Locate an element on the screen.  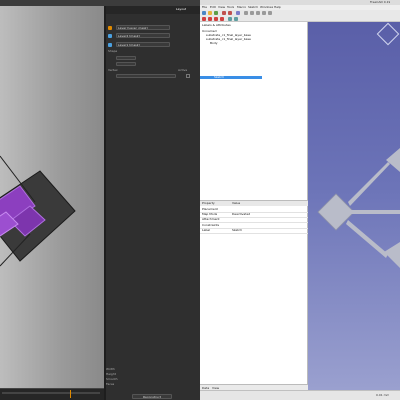
stat-label-3: Smooth is located at coordinates (112, 379).